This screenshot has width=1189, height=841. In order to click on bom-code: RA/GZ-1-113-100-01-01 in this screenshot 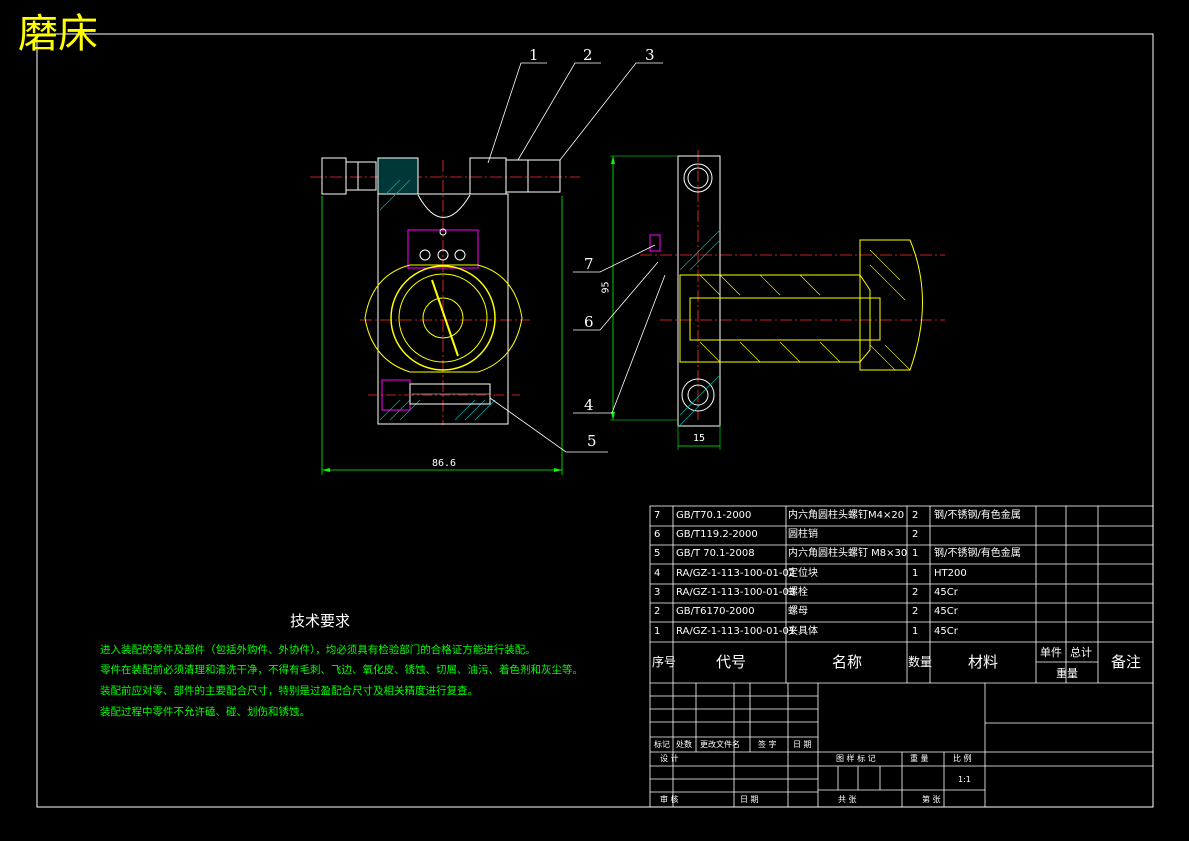, I will do `click(736, 631)`.